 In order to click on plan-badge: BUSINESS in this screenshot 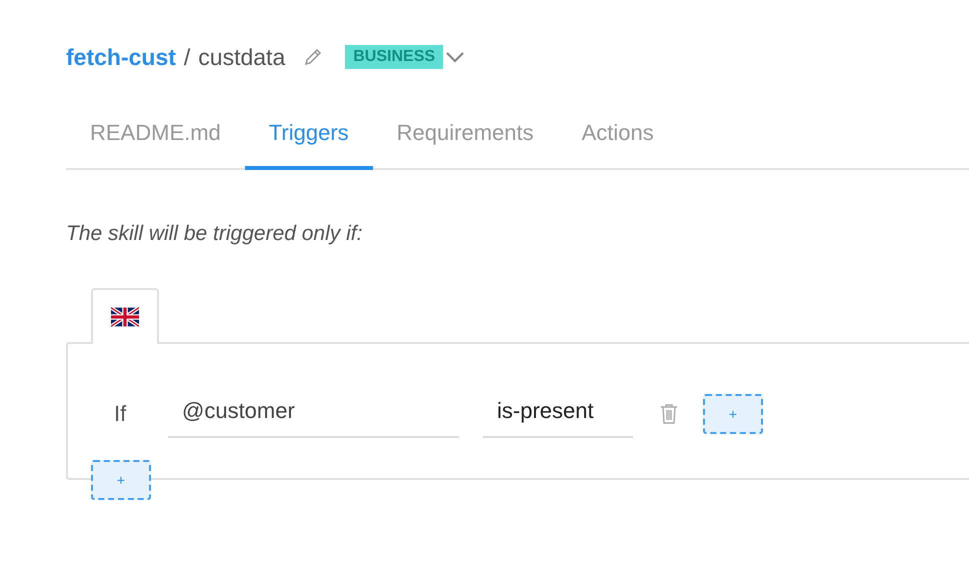, I will do `click(394, 57)`.